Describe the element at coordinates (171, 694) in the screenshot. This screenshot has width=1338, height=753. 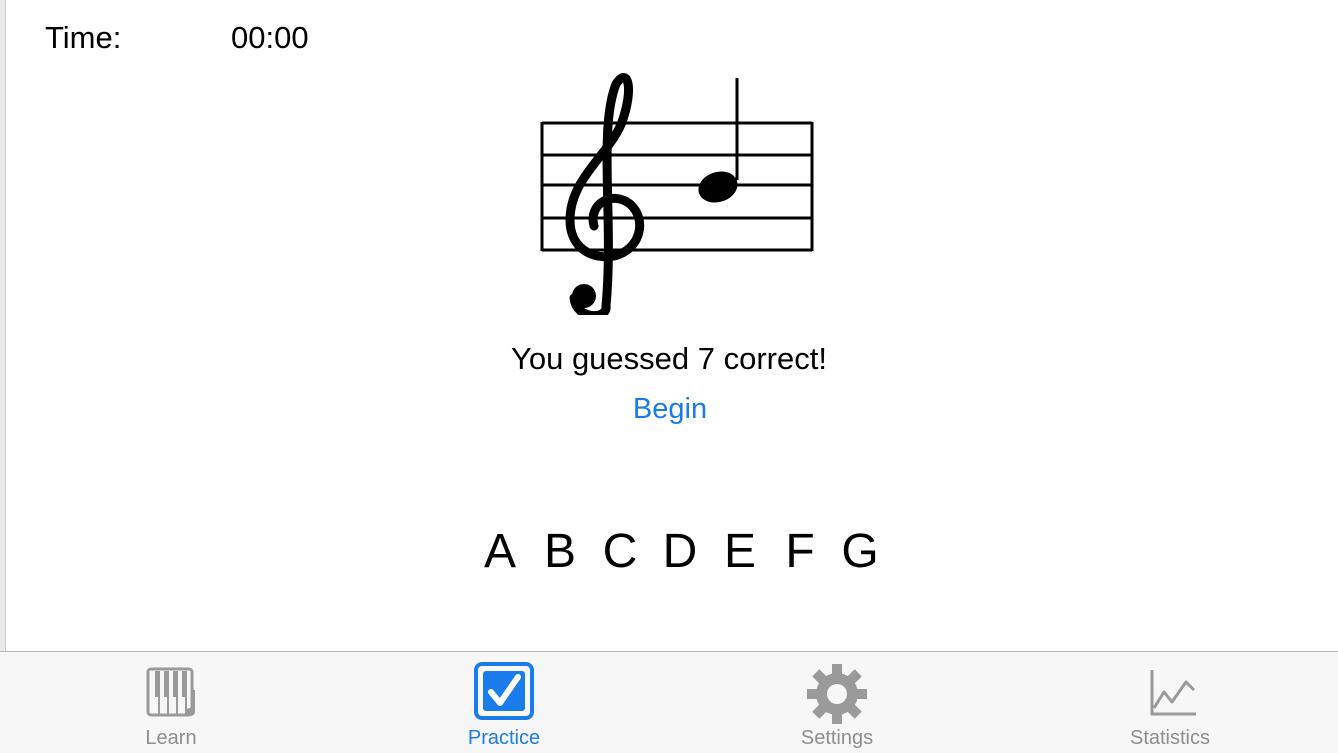
I see `piano-keys-icon` at that location.